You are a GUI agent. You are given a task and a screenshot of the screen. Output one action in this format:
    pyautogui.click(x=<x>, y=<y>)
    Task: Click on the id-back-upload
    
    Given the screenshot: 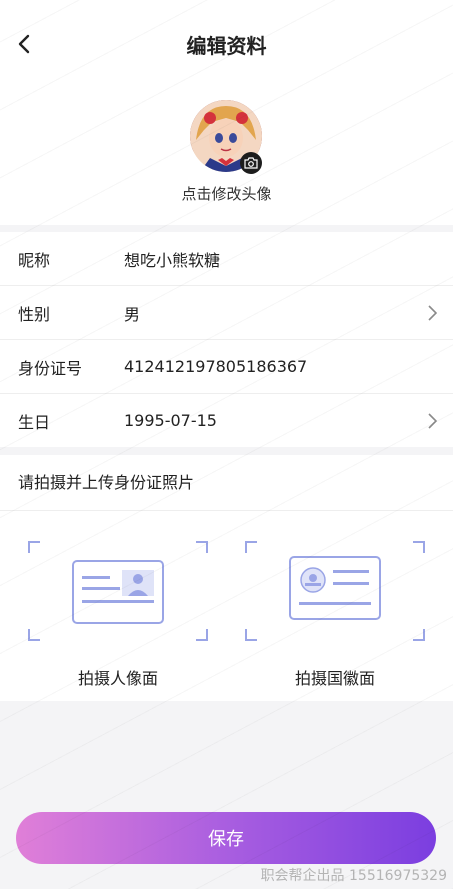 What is the action you would take?
    pyautogui.click(x=335, y=591)
    